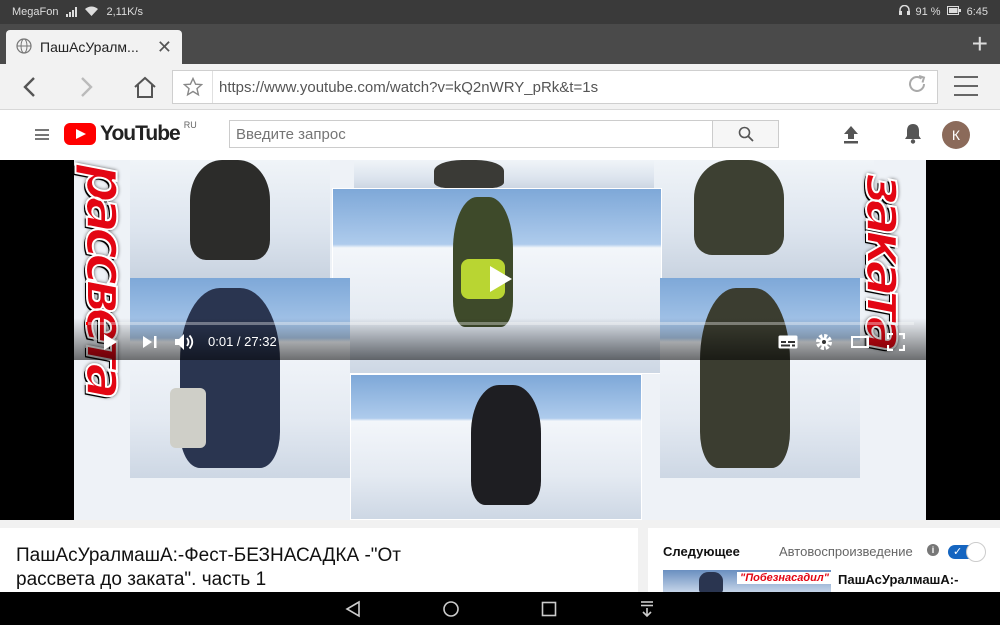 The height and width of the screenshot is (625, 1000). Describe the element at coordinates (928, 12) in the screenshot. I see `battery-percent: 91 %` at that location.